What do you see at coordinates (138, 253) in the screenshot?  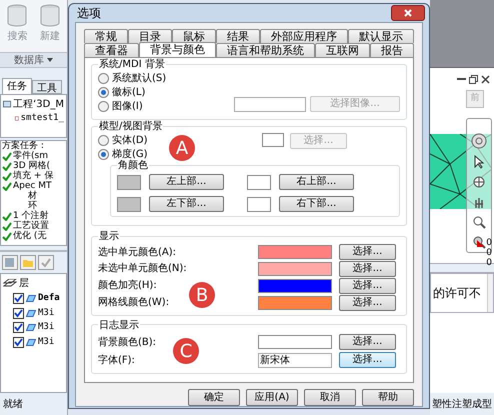 I see `field-label: 选中单元颜色(A):` at bounding box center [138, 253].